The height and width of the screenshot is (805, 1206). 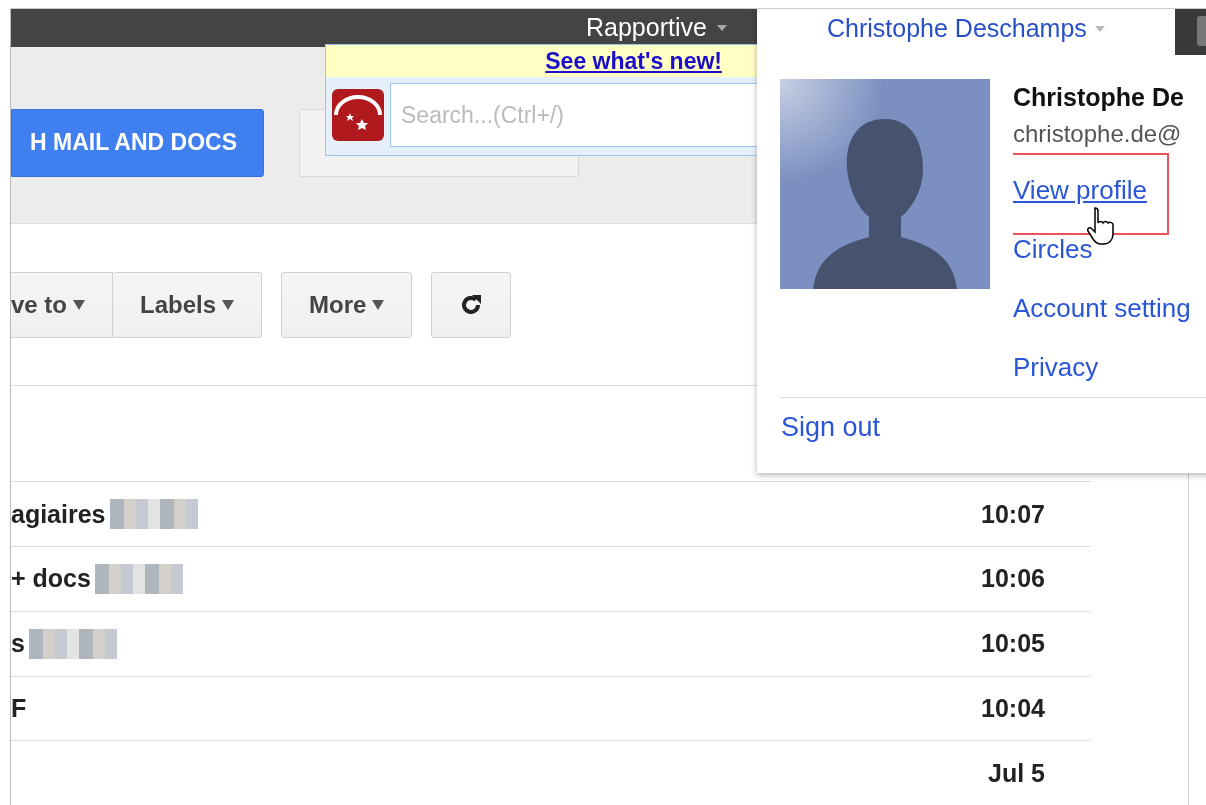 I want to click on message-subject: s, so click(x=18, y=644).